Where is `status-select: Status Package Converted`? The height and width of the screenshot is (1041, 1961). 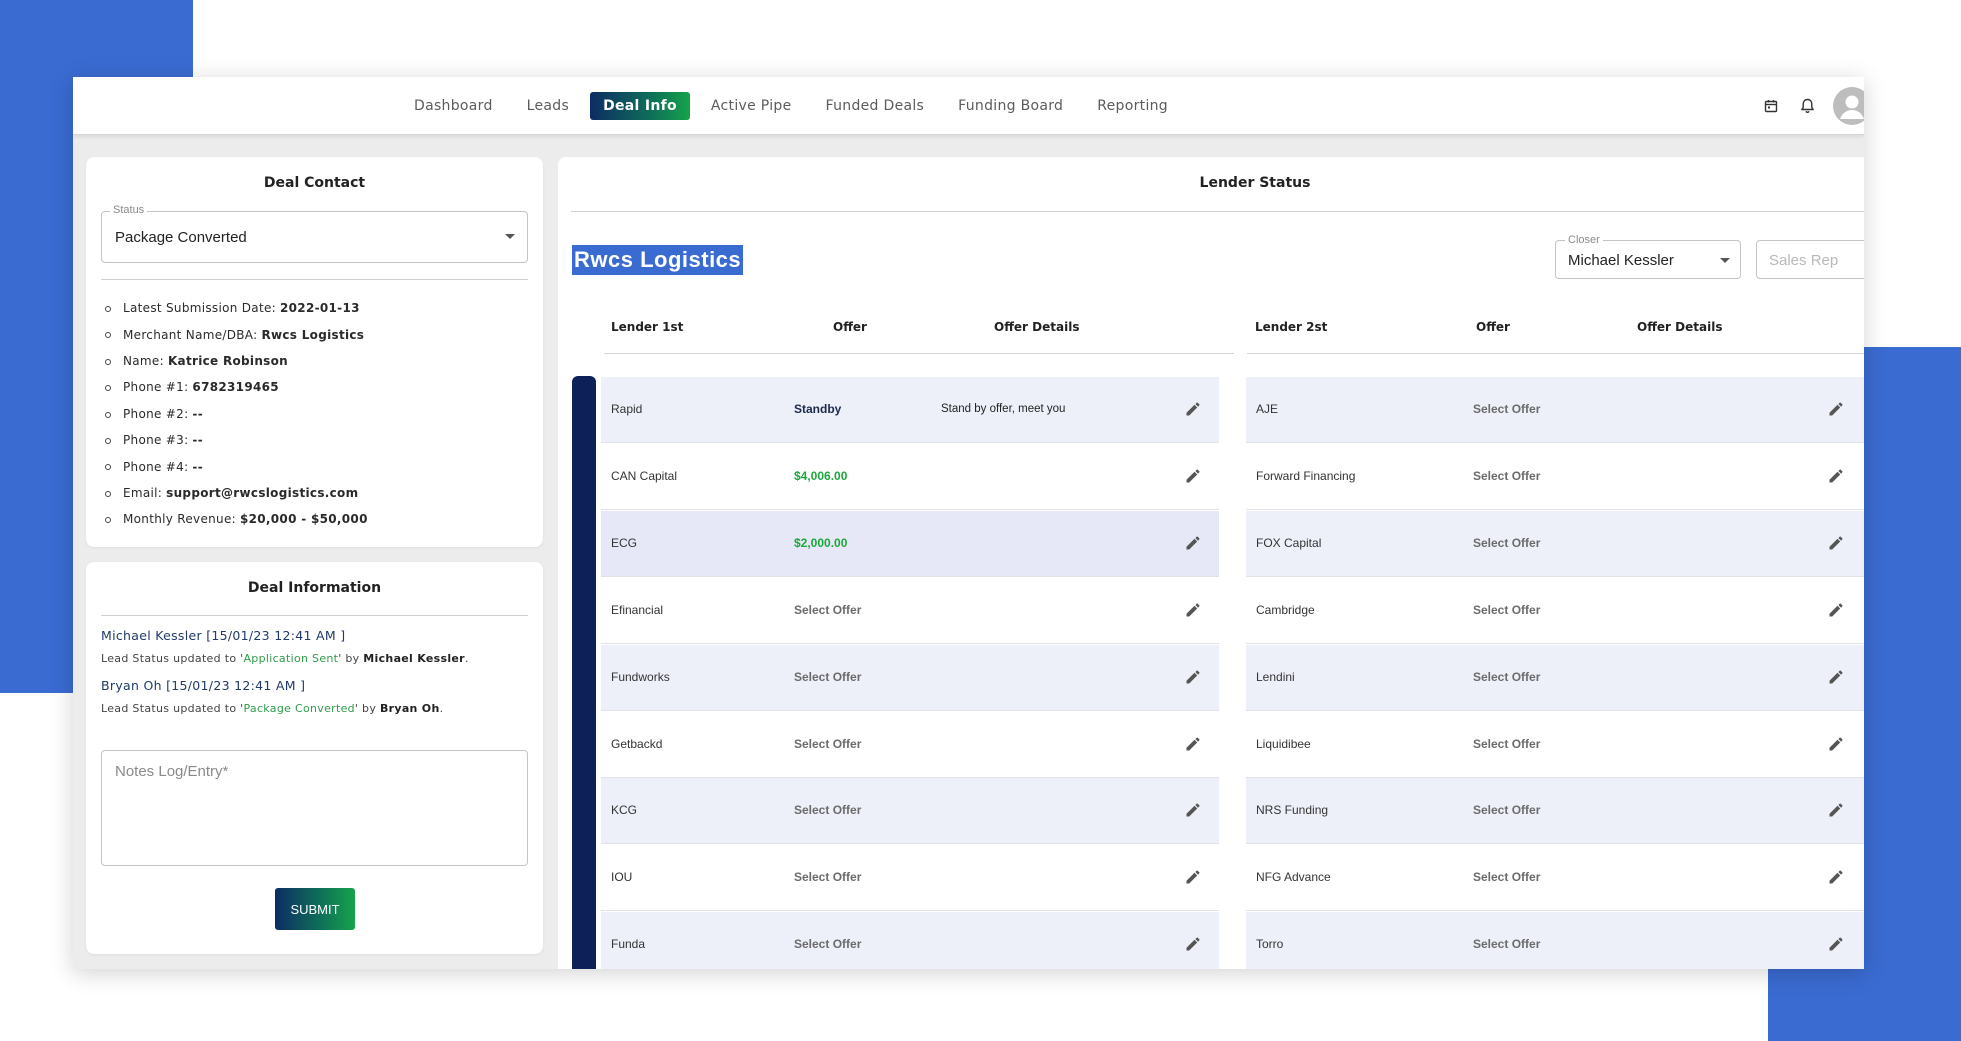
status-select: Status Package Converted is located at coordinates (314, 233).